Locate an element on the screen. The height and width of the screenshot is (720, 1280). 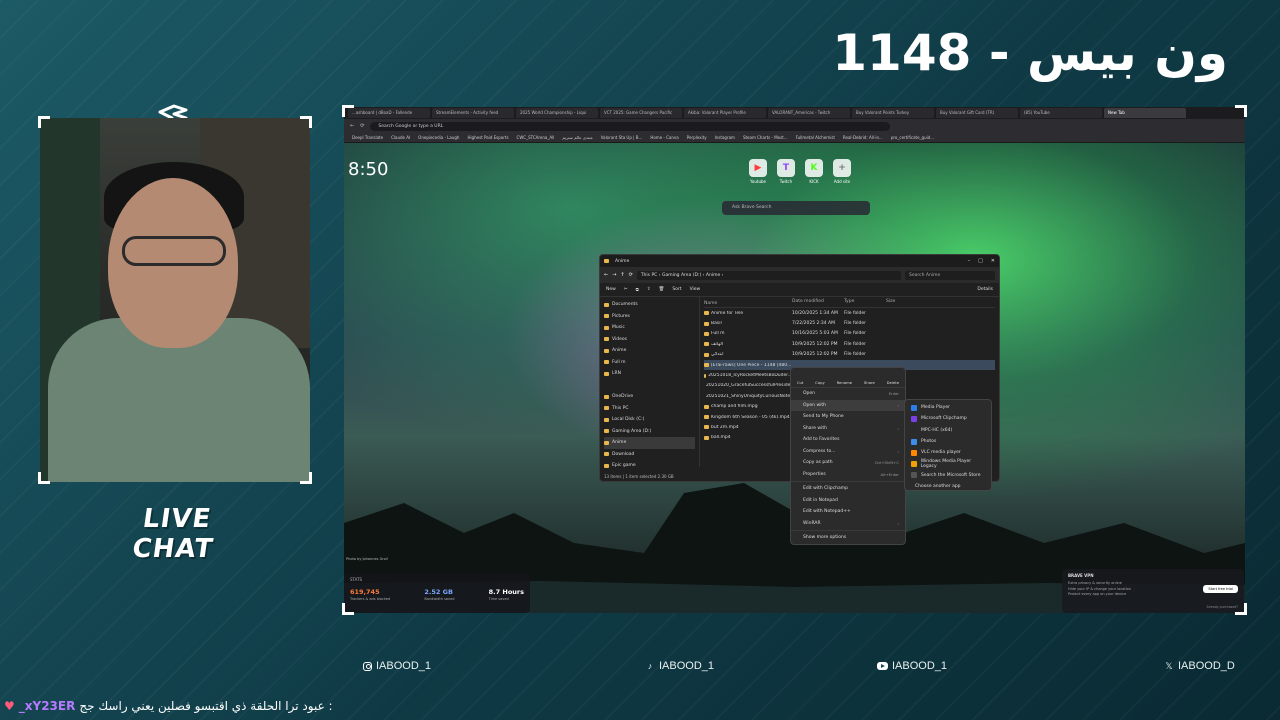
context-menu-item: Edit with Clipchamp is located at coordinates (848, 489).